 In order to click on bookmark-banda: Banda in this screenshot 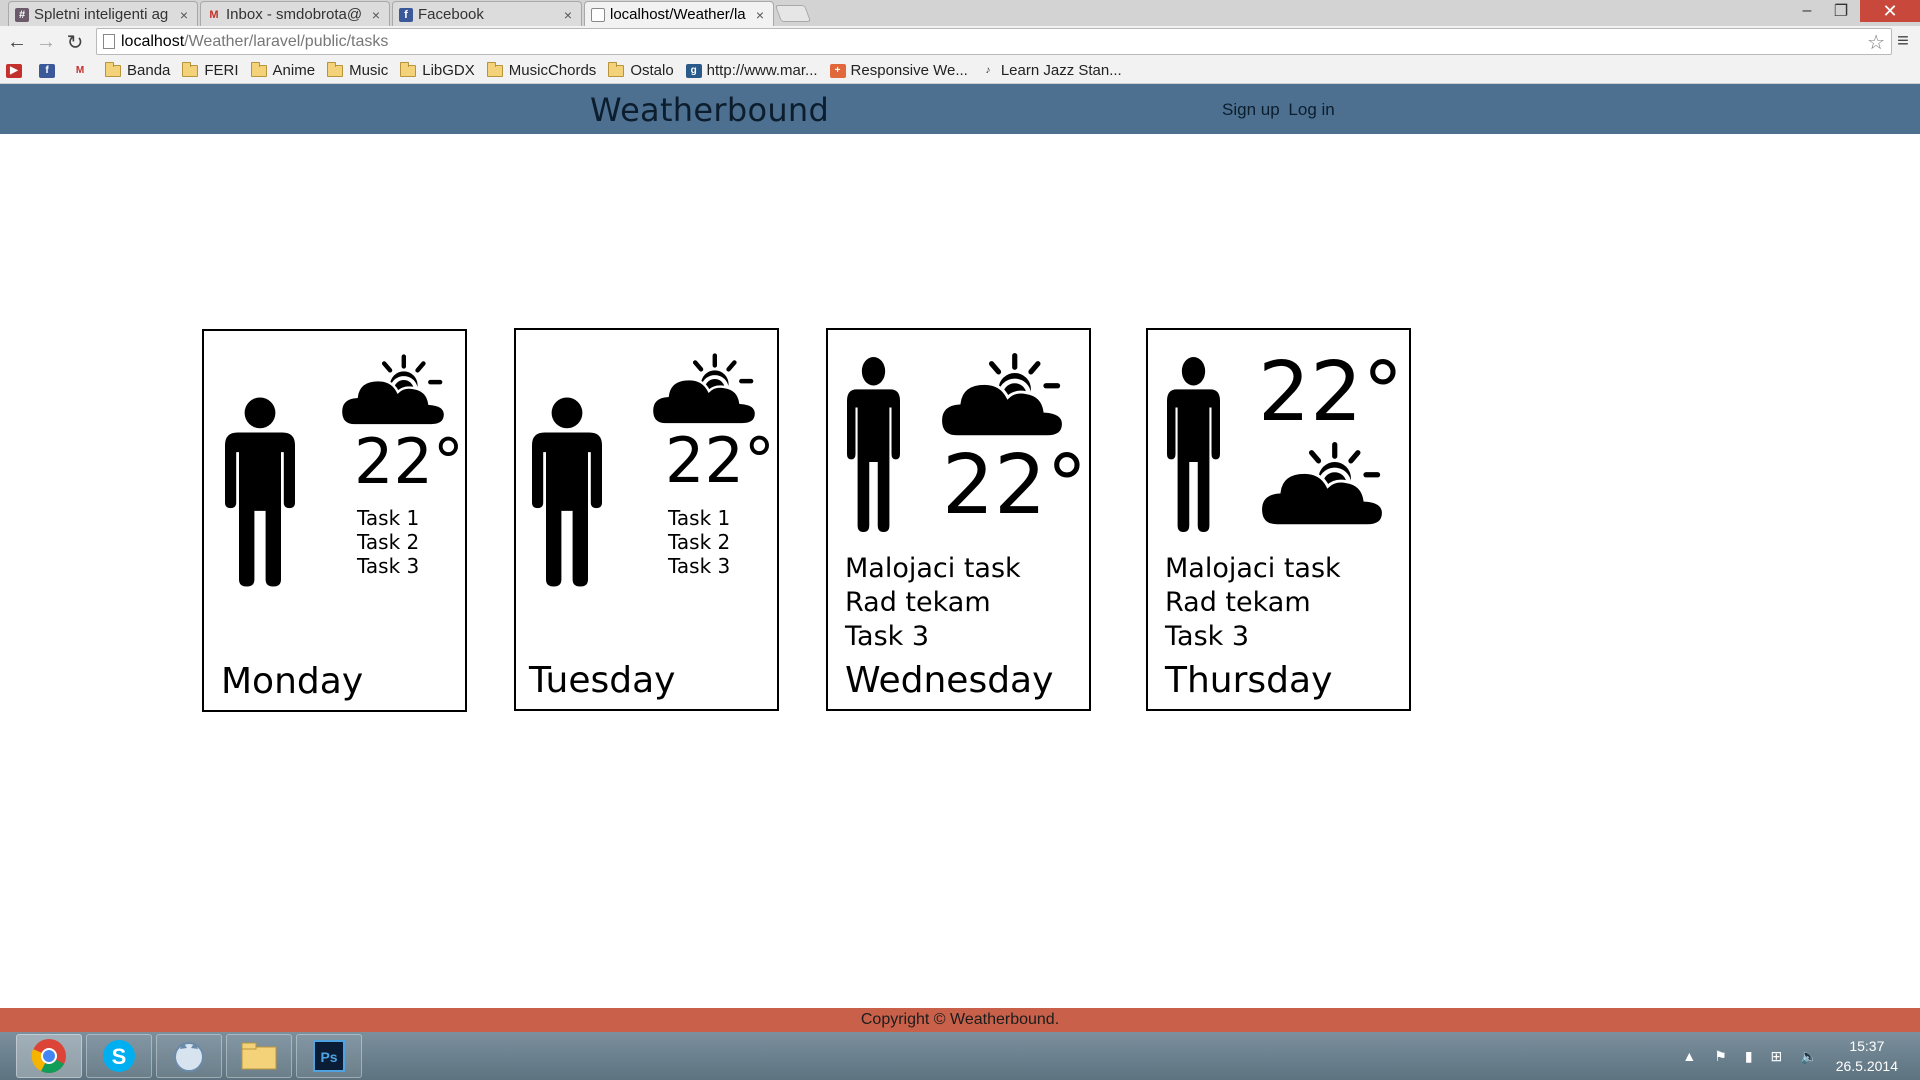, I will do `click(137, 70)`.